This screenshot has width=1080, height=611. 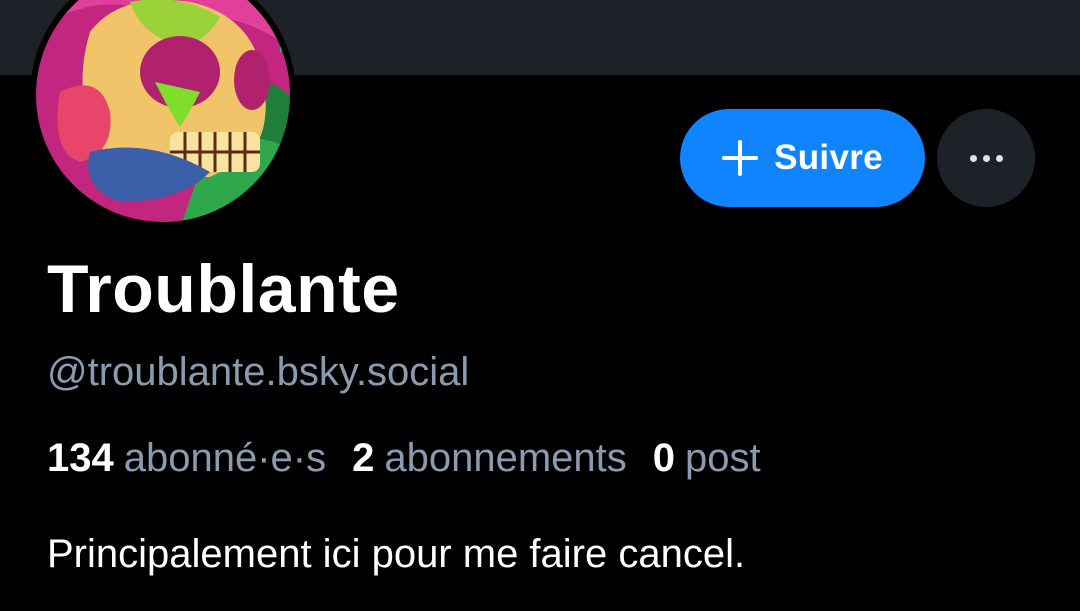 I want to click on following-stat: 2 abonnements, so click(x=489, y=458).